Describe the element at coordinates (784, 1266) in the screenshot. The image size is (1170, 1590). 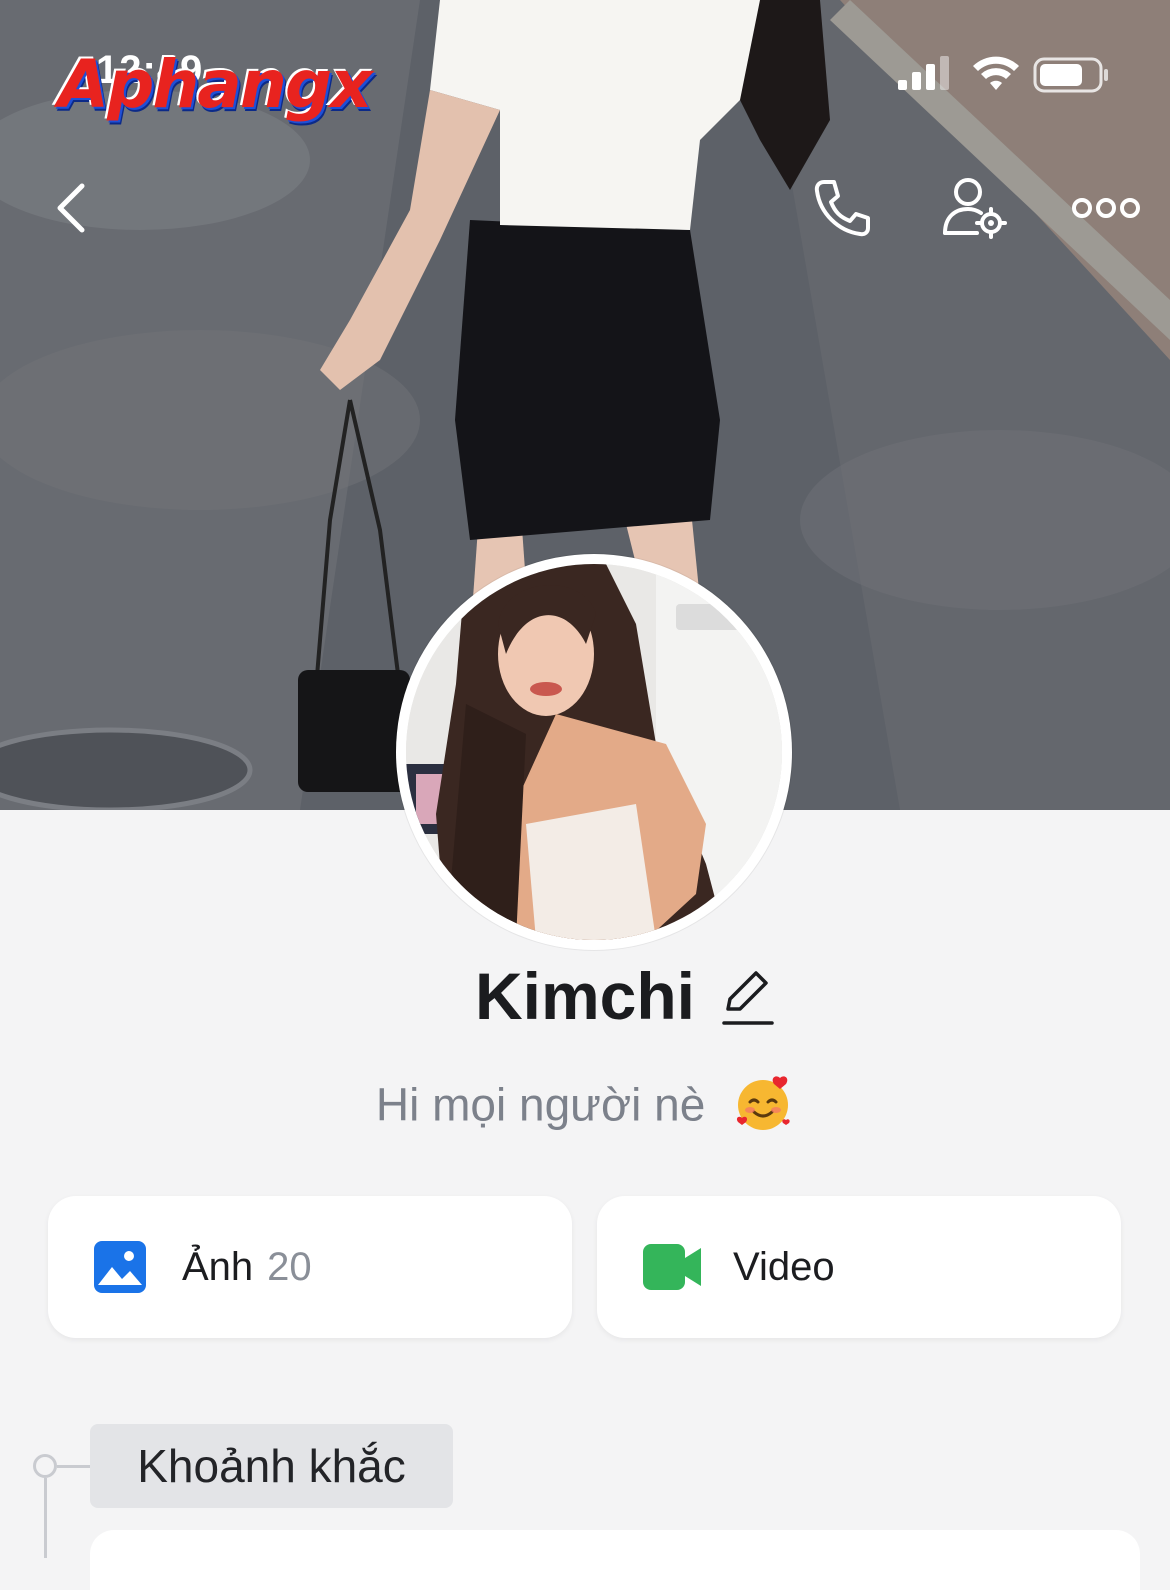
I see `videos-label: Video` at that location.